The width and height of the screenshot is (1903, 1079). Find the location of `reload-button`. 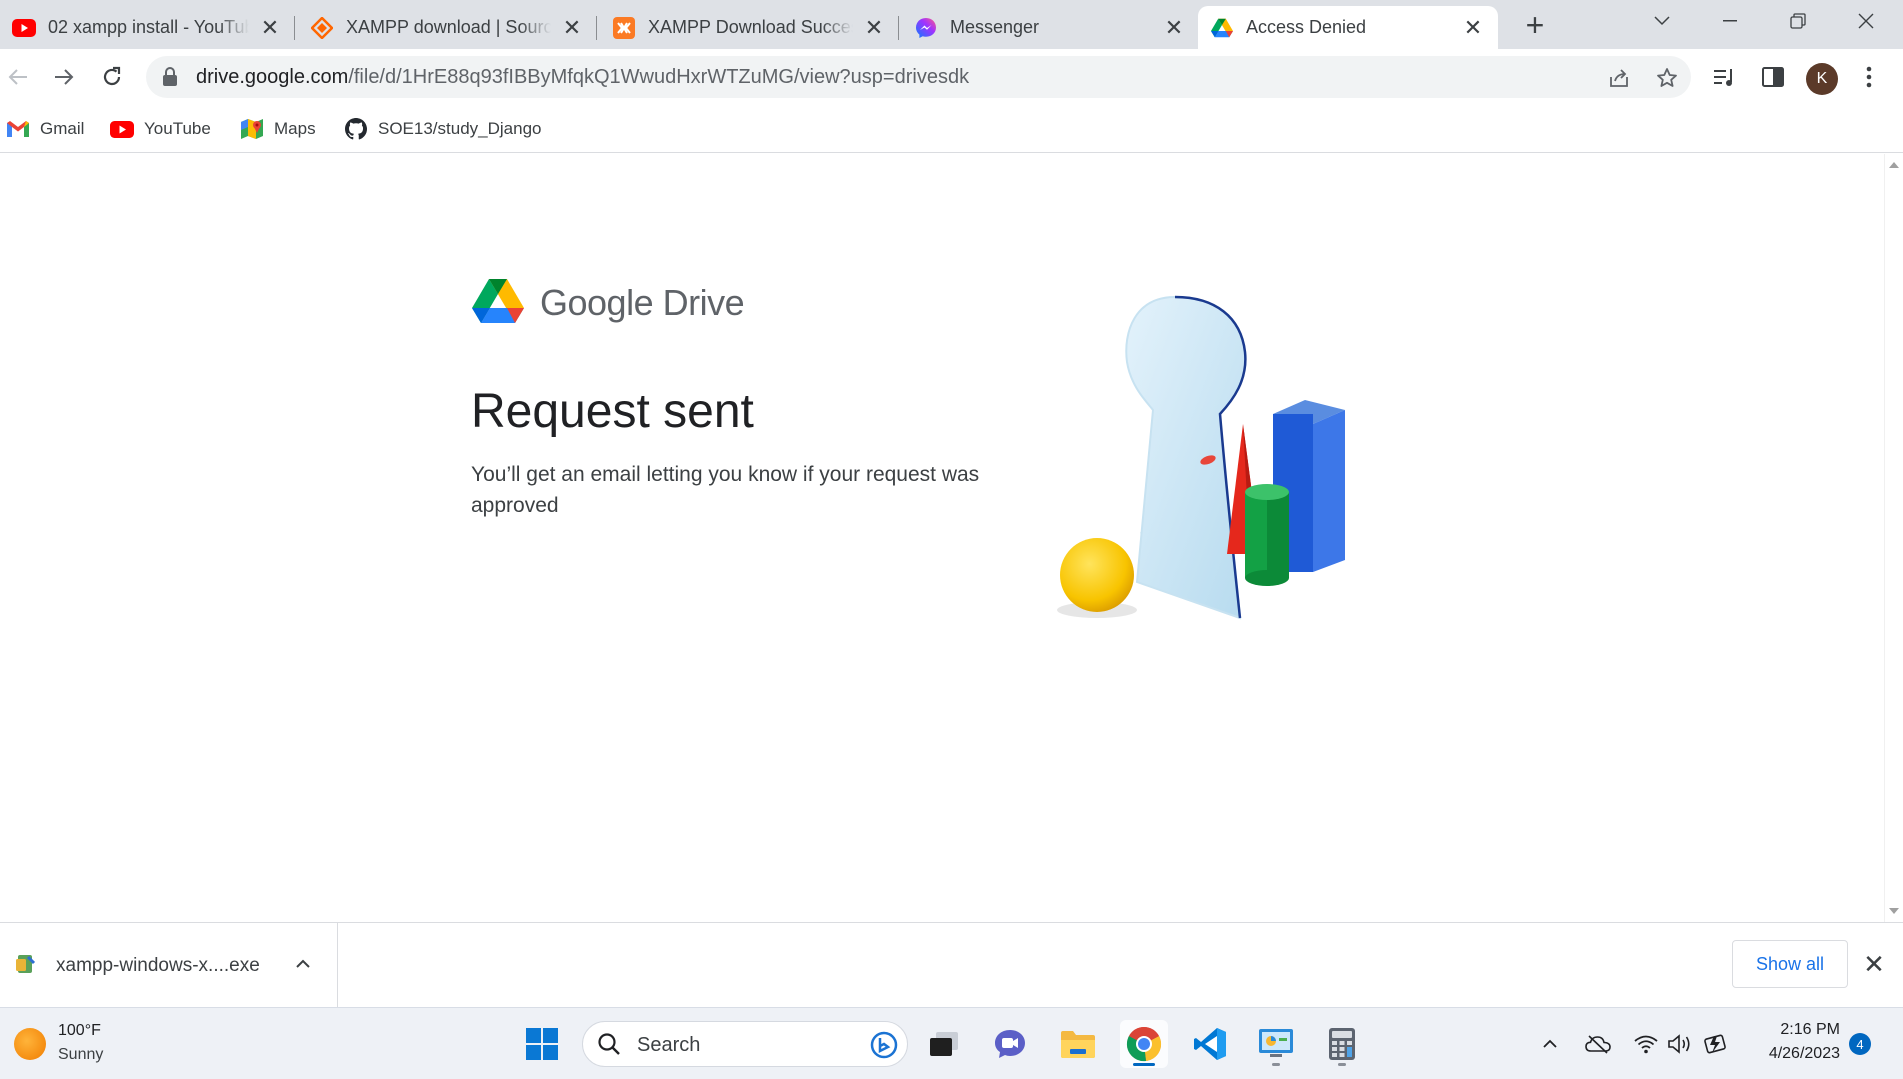

reload-button is located at coordinates (112, 77).